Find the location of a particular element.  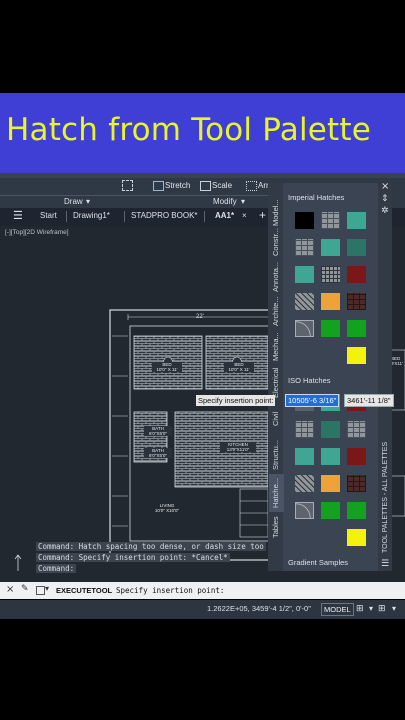

insertion-tooltip: Specify insertion point: is located at coordinates (236, 400).